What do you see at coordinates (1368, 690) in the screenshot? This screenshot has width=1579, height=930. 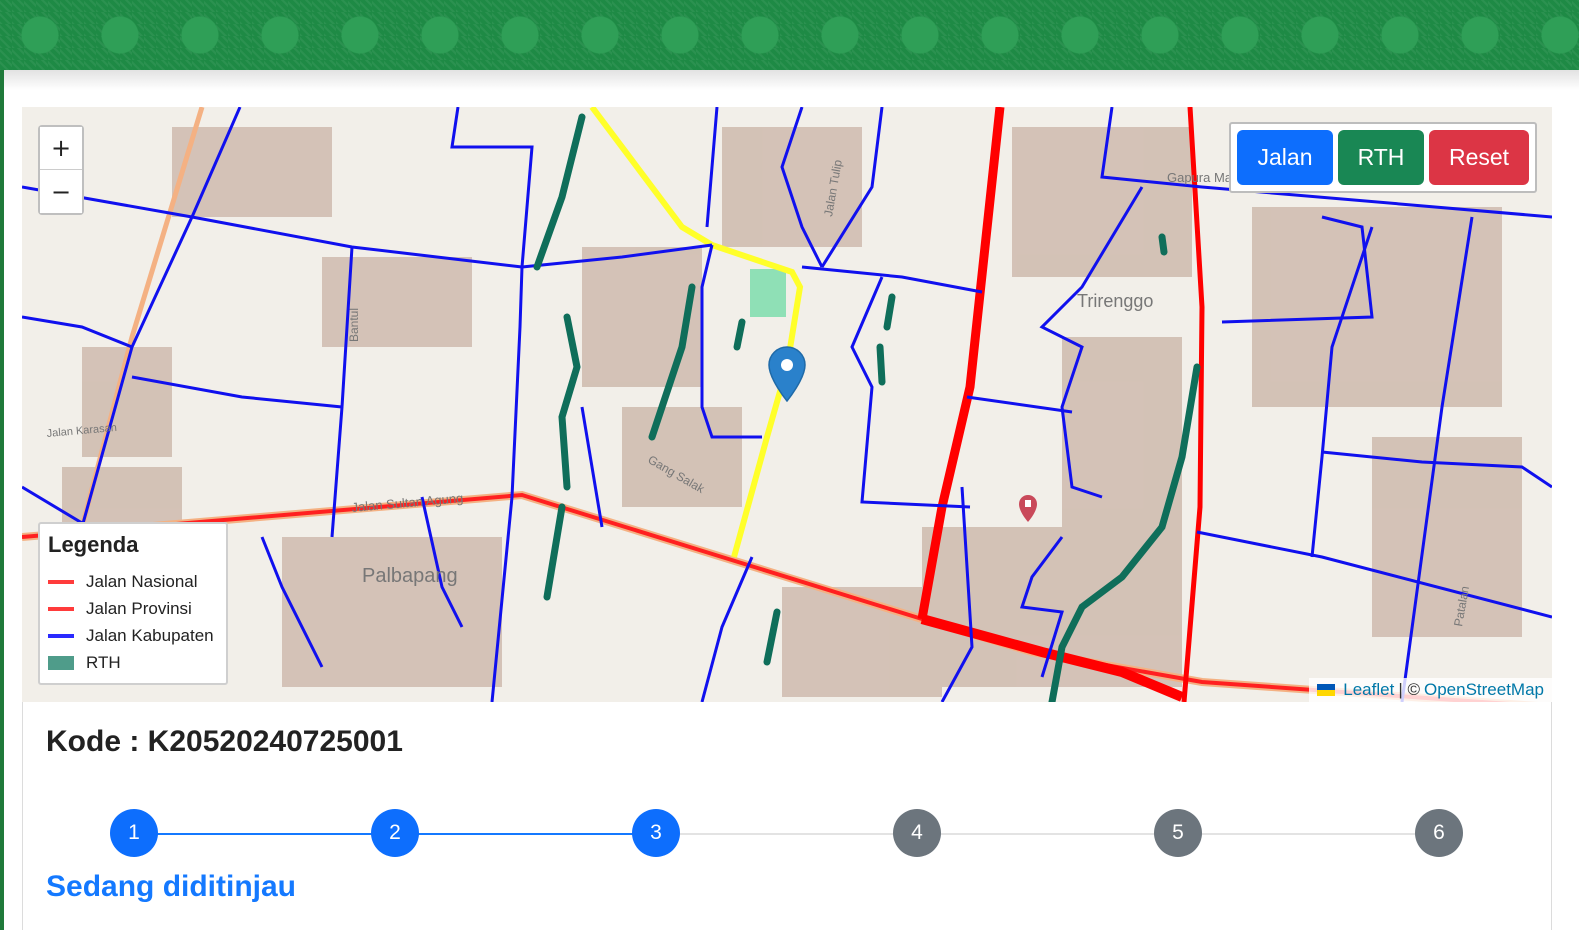 I see `leaflet-link: Leaflet` at bounding box center [1368, 690].